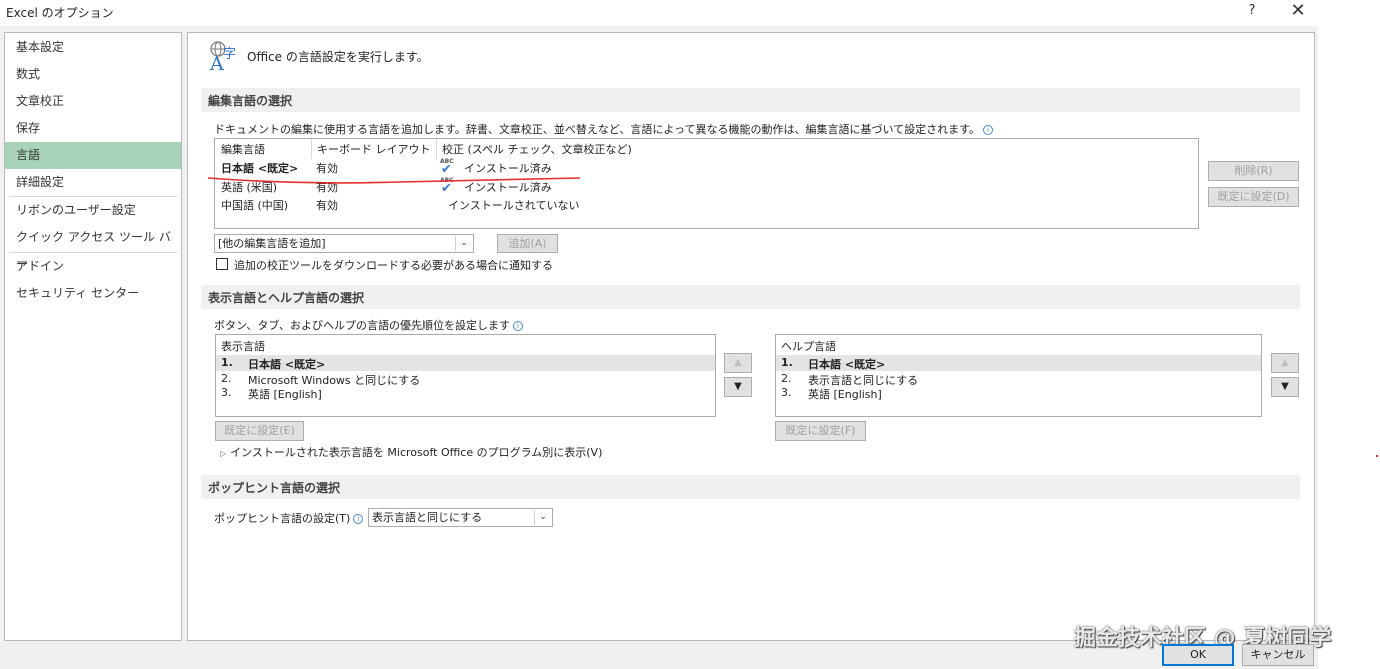 This screenshot has height=669, width=1380. Describe the element at coordinates (808, 346) in the screenshot. I see `help-list-header: ヘルプ言語` at that location.